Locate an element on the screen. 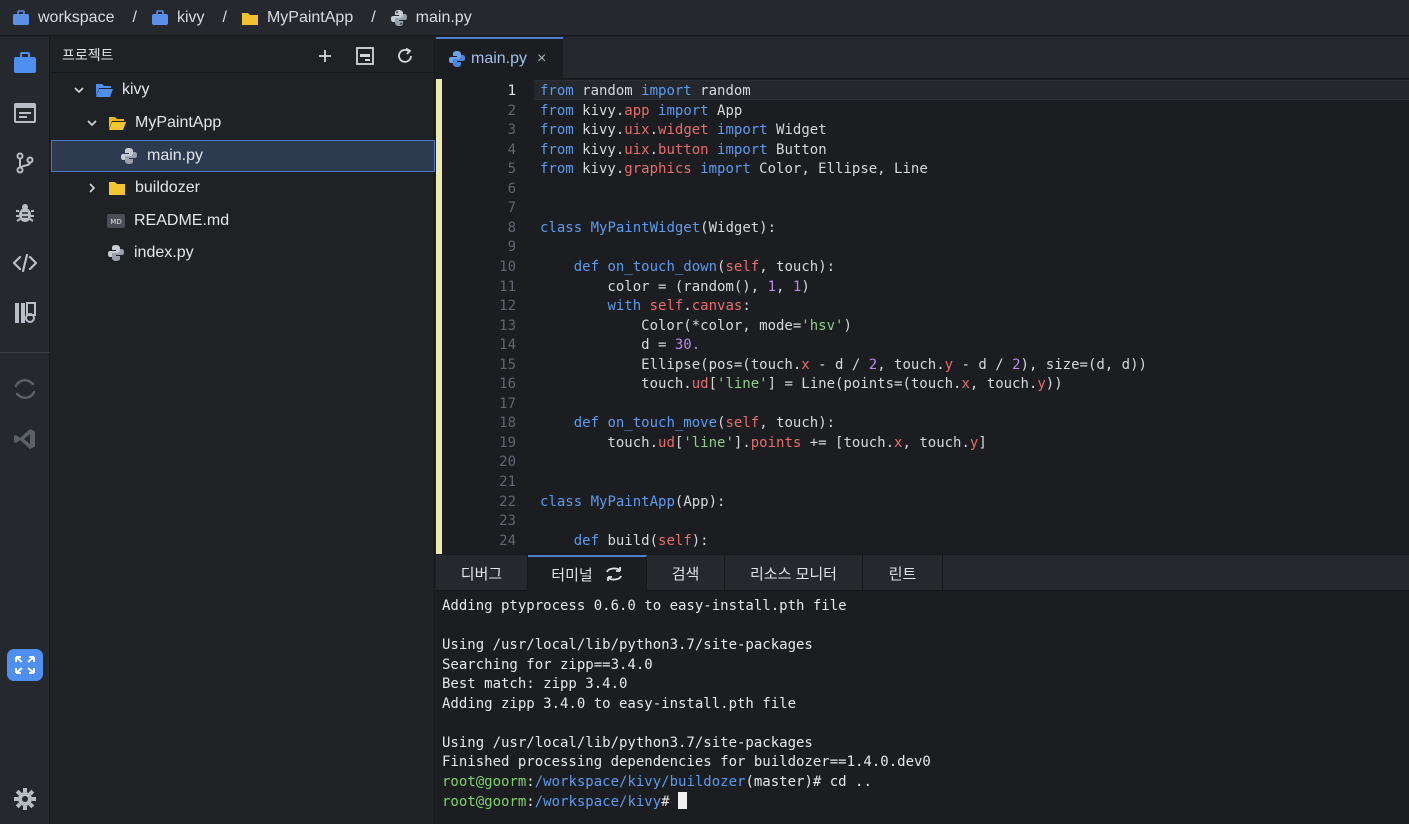 This screenshot has width=1409, height=824. code-token: : is located at coordinates (746, 306).